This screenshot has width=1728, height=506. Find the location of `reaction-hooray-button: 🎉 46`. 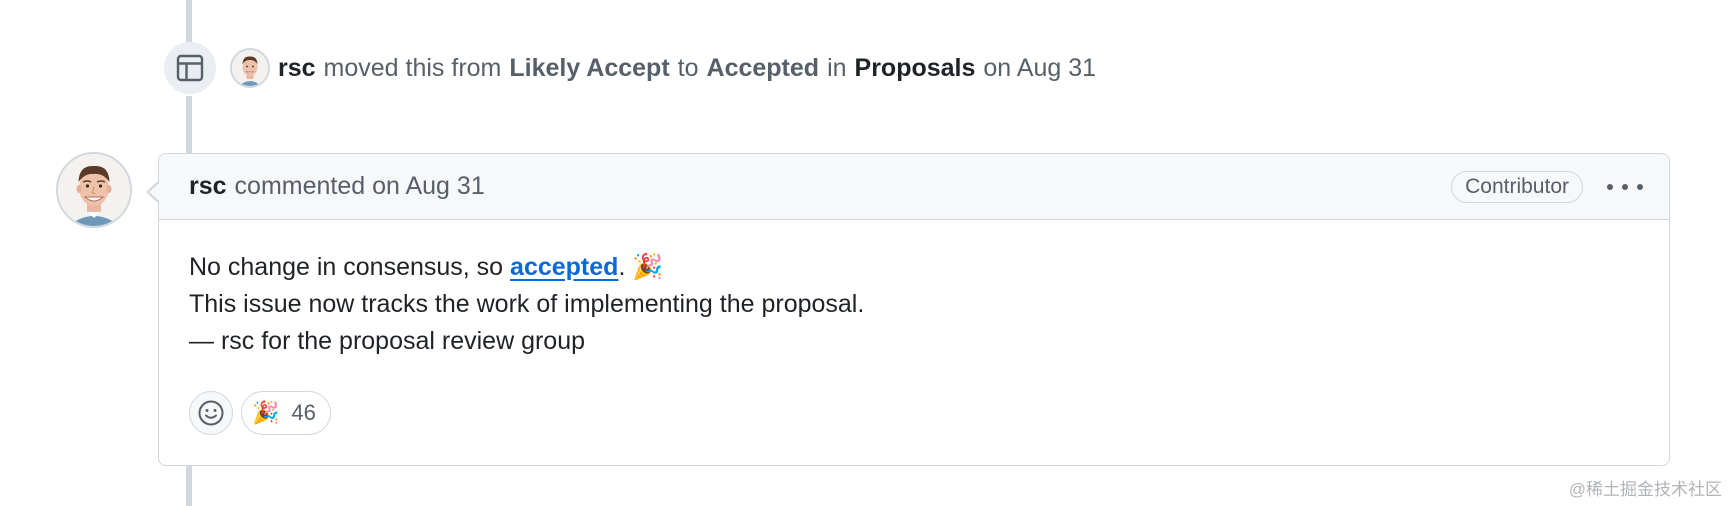

reaction-hooray-button: 🎉 46 is located at coordinates (286, 413).